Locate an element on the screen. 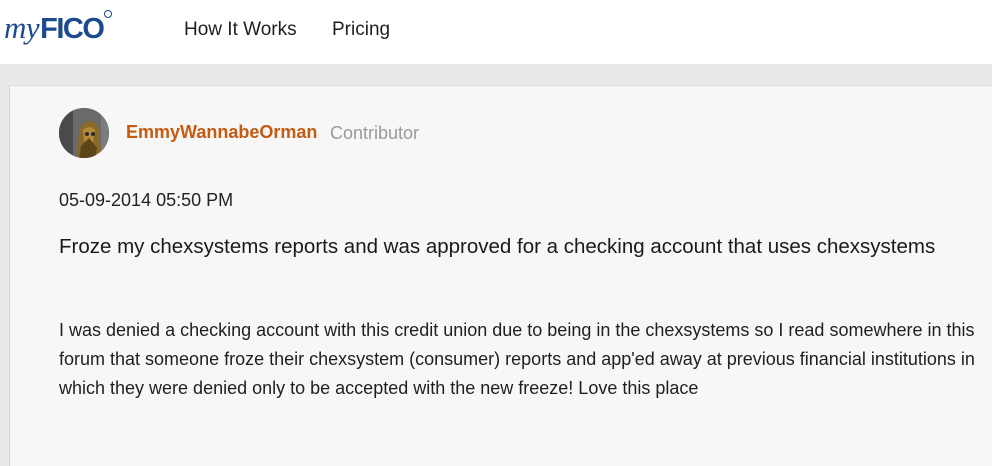 This screenshot has height=466, width=992. post-date: 05-09-2014 05:50 PM is located at coordinates (146, 200).